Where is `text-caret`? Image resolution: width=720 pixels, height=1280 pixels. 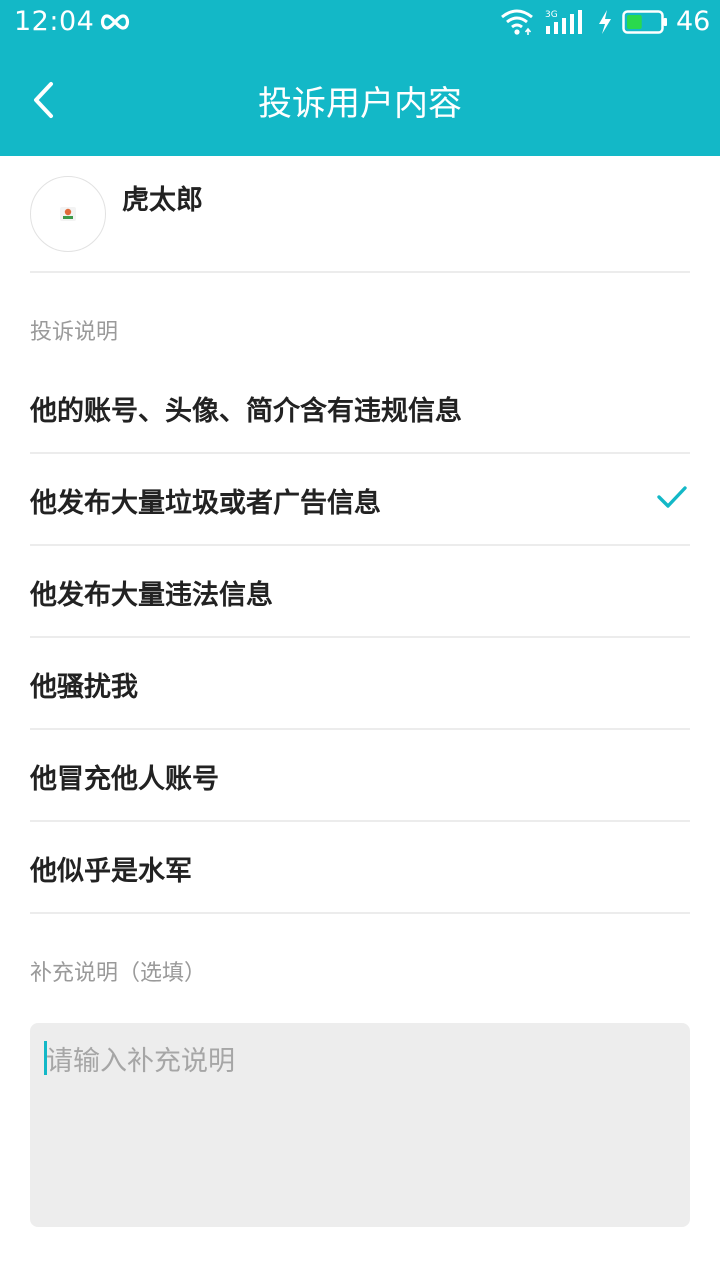
text-caret is located at coordinates (45, 1058).